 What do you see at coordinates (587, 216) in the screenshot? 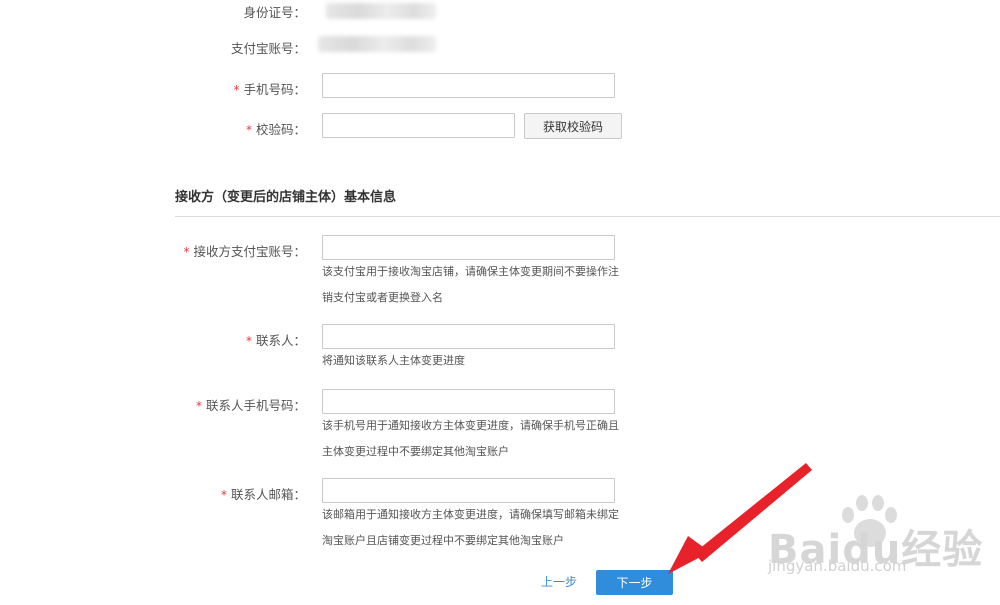
I see `section-divider` at bounding box center [587, 216].